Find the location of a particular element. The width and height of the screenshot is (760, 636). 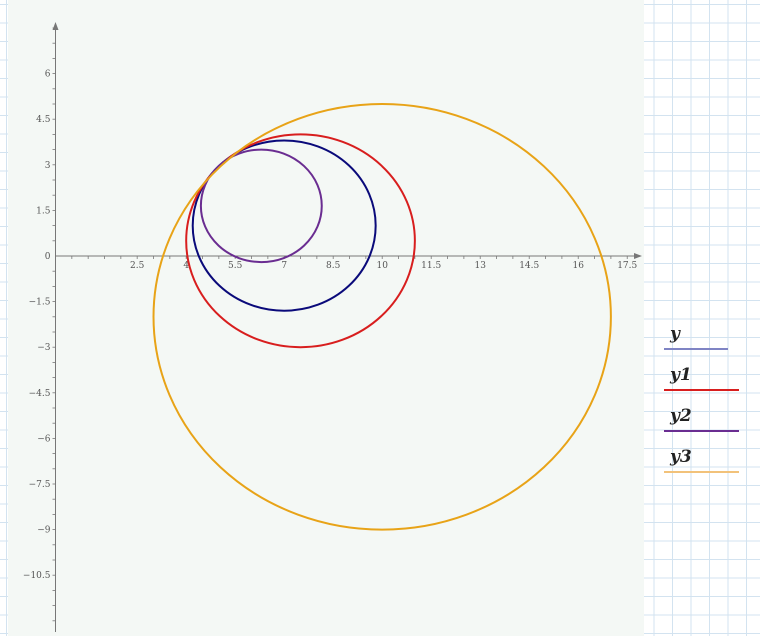

x-tick-label: 17.5 is located at coordinates (627, 266).